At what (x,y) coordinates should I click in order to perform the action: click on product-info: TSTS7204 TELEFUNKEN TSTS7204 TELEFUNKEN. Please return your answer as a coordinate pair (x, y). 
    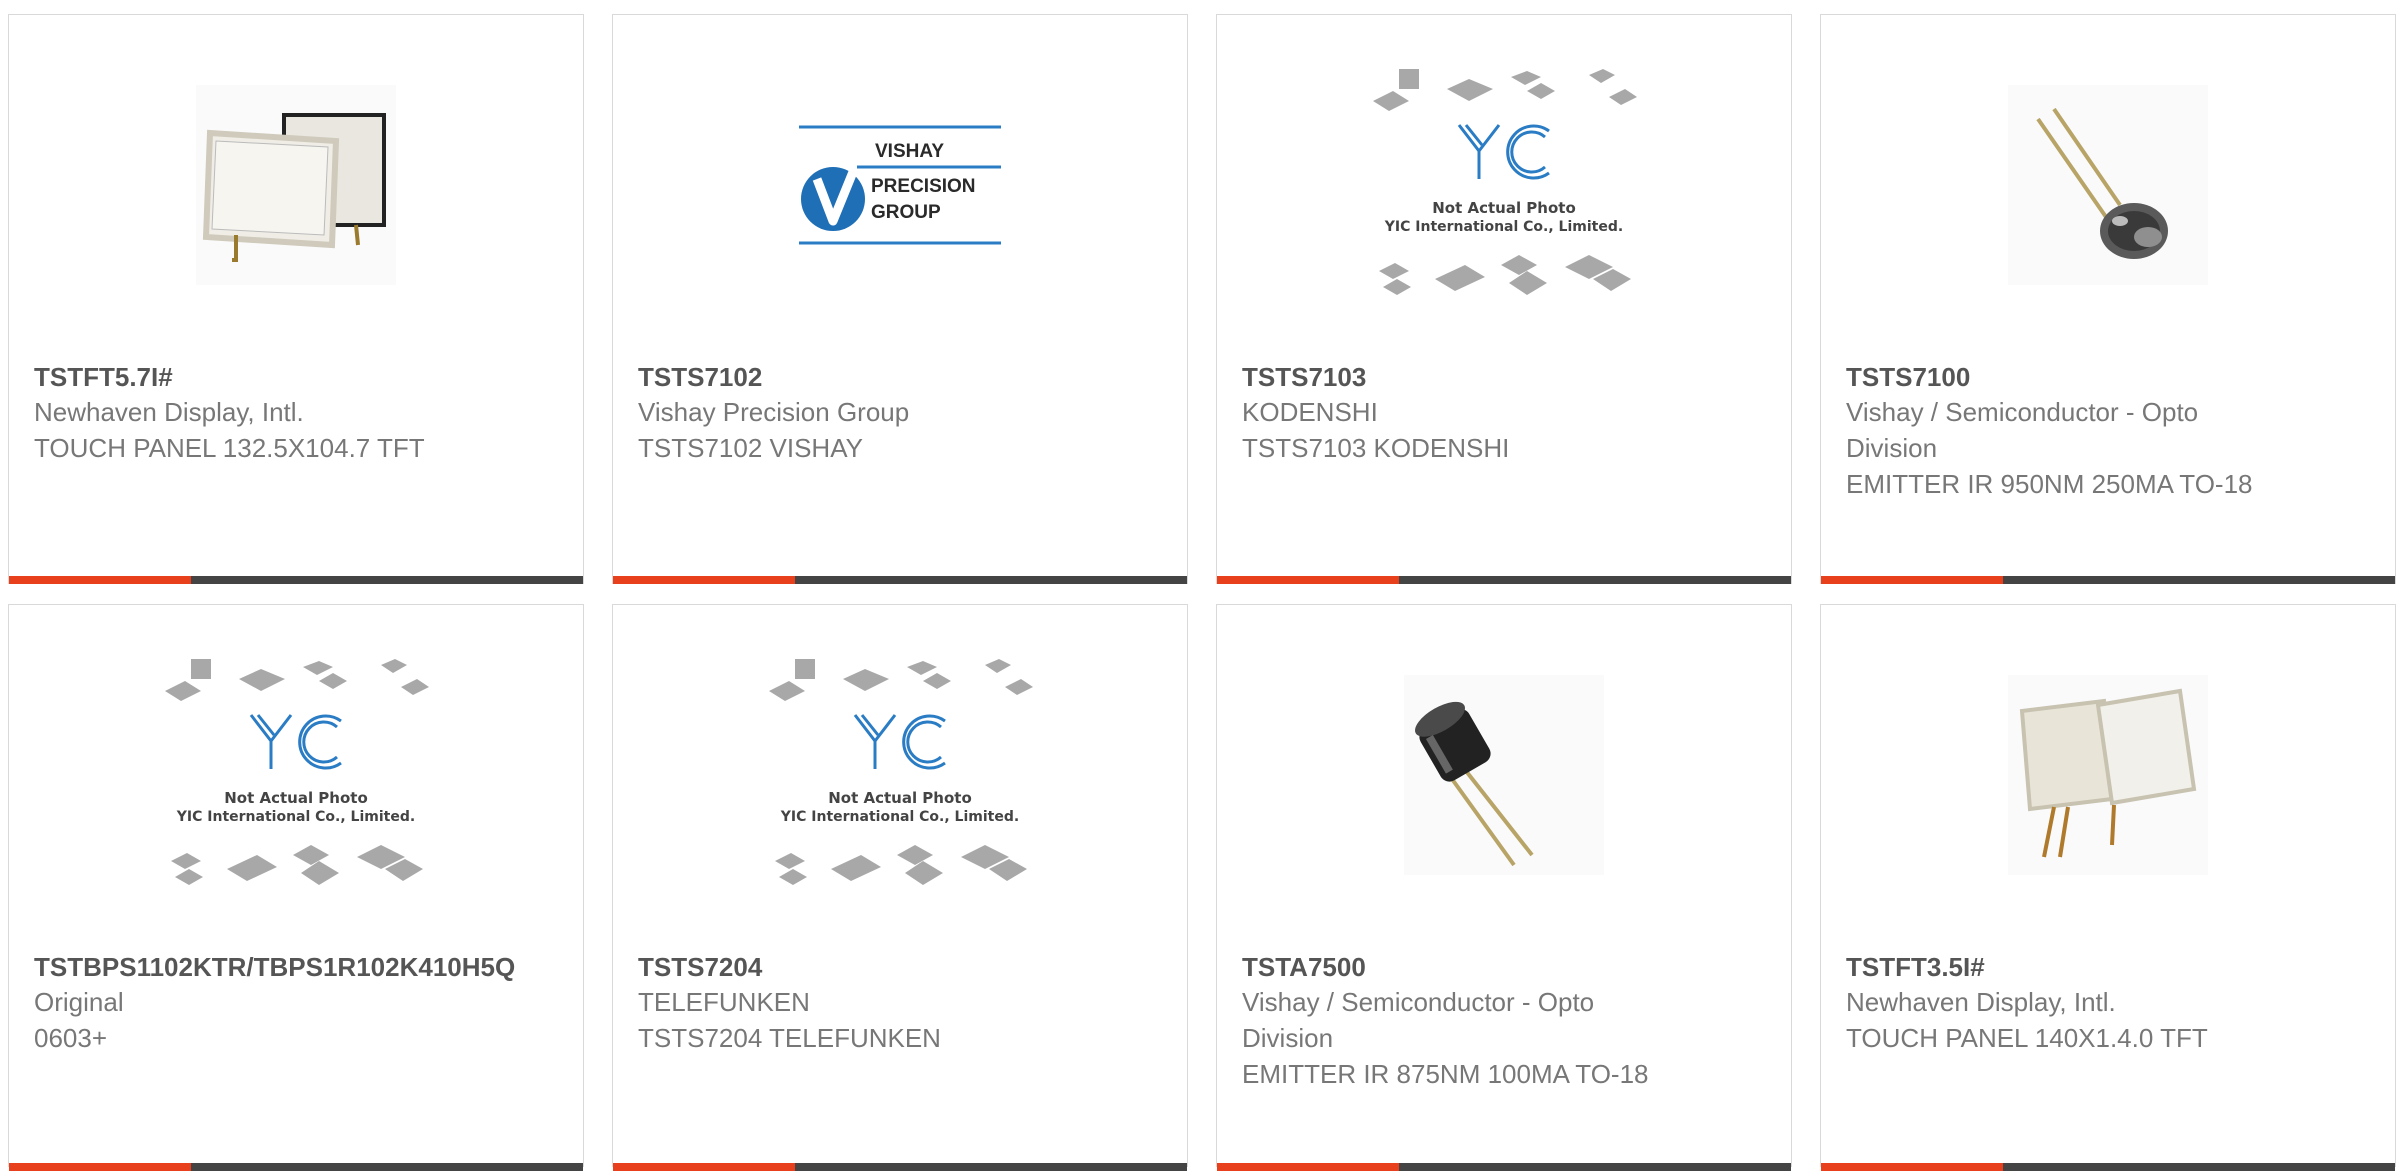
    Looking at the image, I should click on (898, 1003).